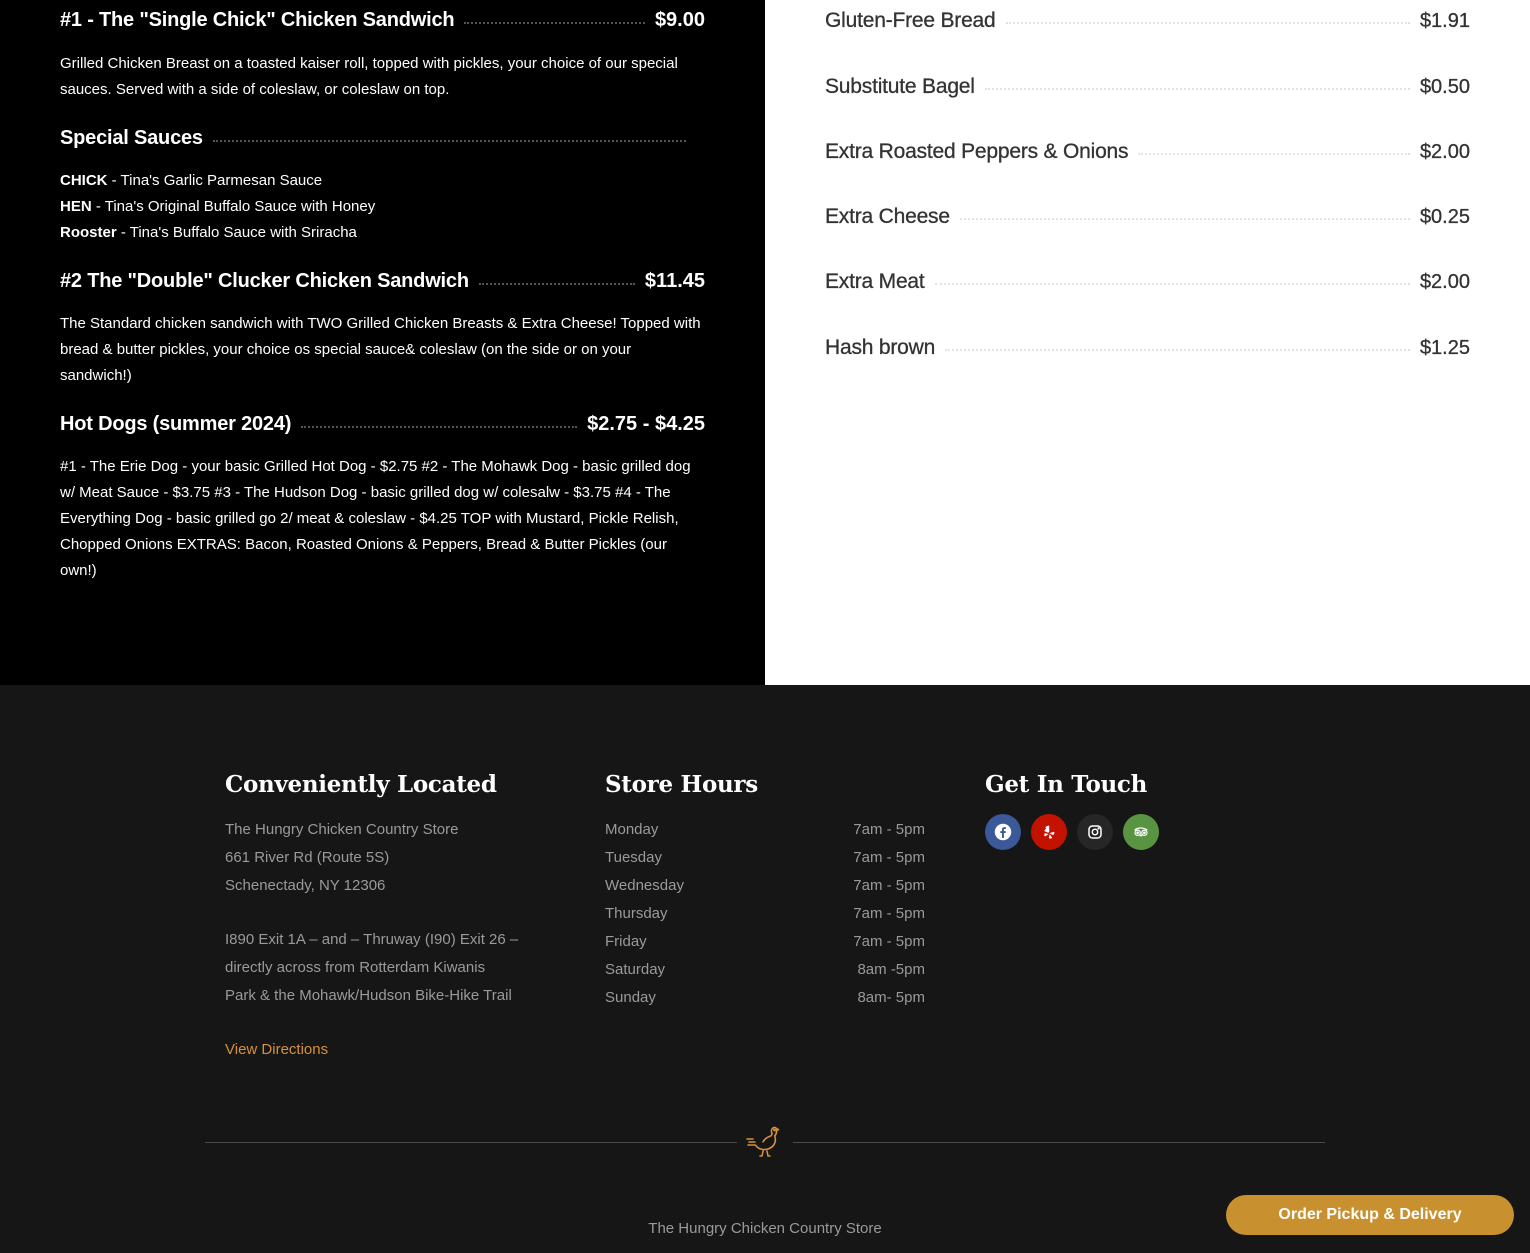  What do you see at coordinates (977, 151) in the screenshot?
I see `extra-item-name: Extra Roasted Peppers & Onions` at bounding box center [977, 151].